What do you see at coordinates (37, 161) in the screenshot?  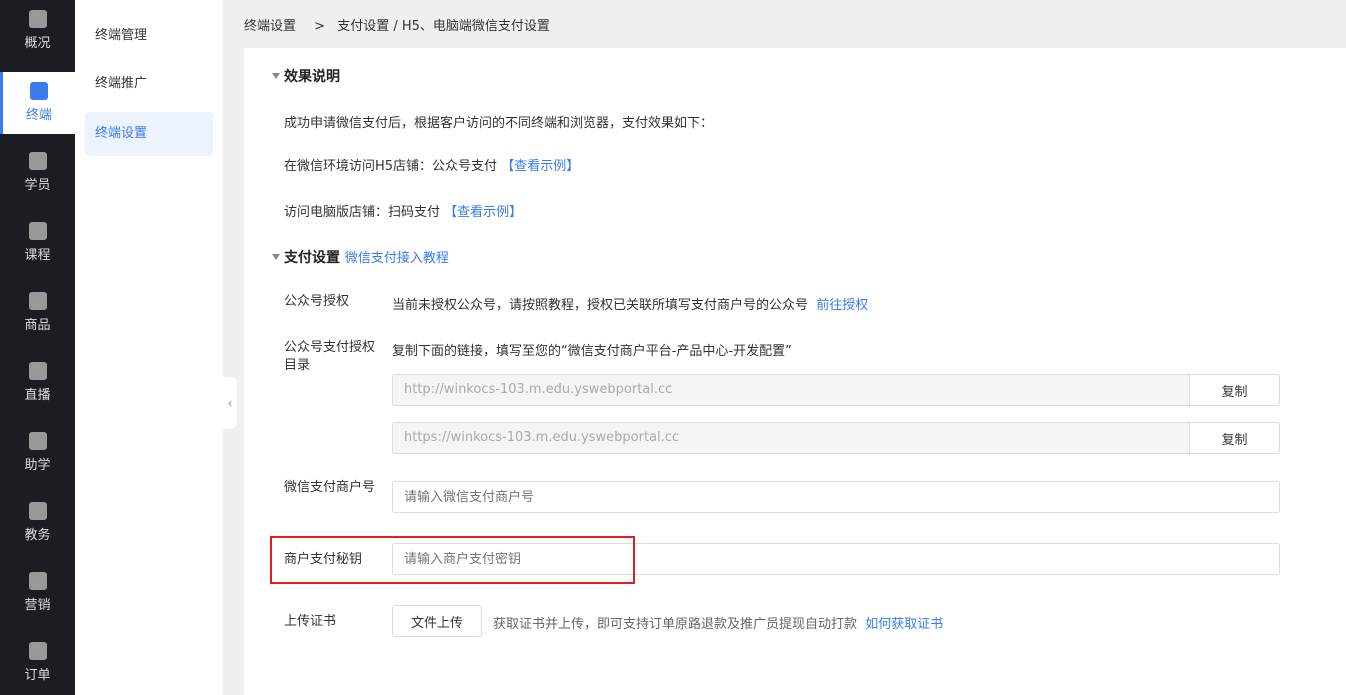 I see `users-icon` at bounding box center [37, 161].